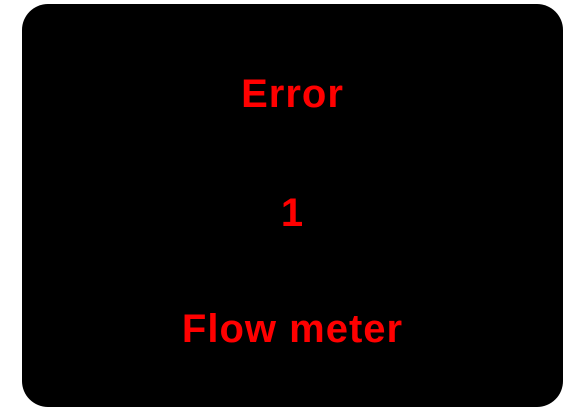 This screenshot has height=409, width=569. Describe the element at coordinates (292, 213) in the screenshot. I see `error-code: 1` at that location.